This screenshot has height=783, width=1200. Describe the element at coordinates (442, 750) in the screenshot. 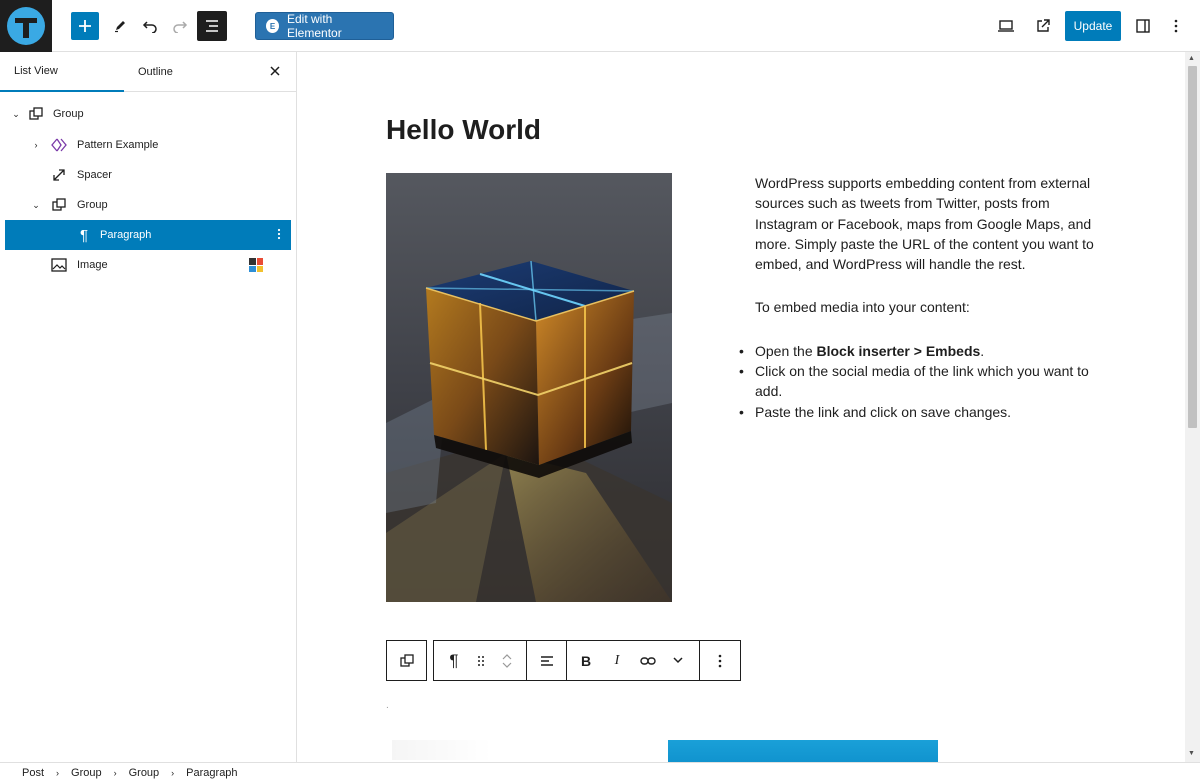

I see `faded-block` at that location.